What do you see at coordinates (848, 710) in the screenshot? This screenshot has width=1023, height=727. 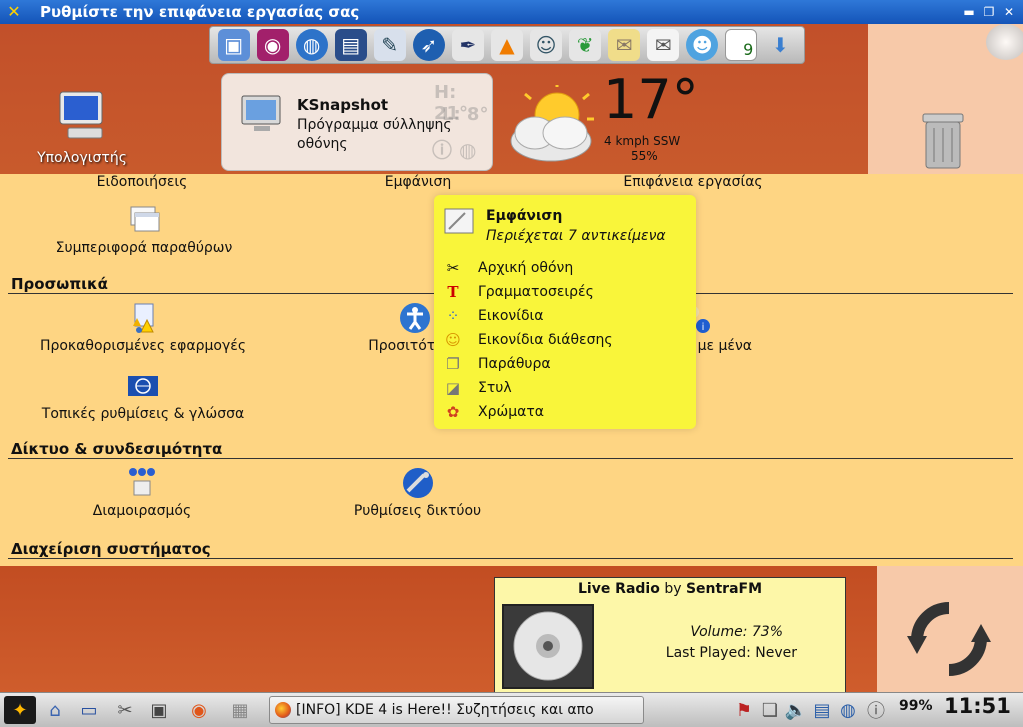 I see `globe-tray-icon: ◍` at bounding box center [848, 710].